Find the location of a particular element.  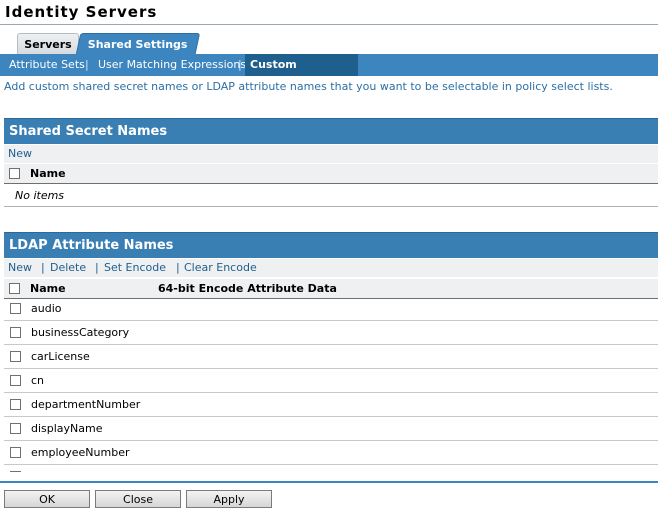

ldap-column-header: Name 64-bit Encode Attribute Data is located at coordinates (331, 289).